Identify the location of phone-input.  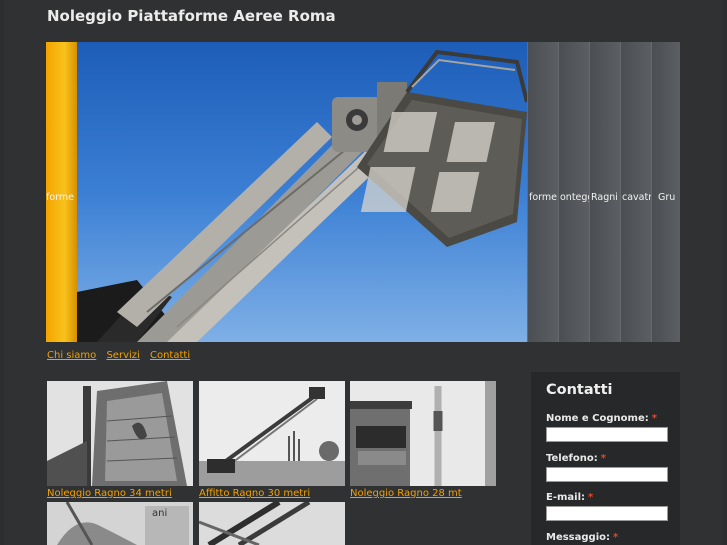
(607, 474).